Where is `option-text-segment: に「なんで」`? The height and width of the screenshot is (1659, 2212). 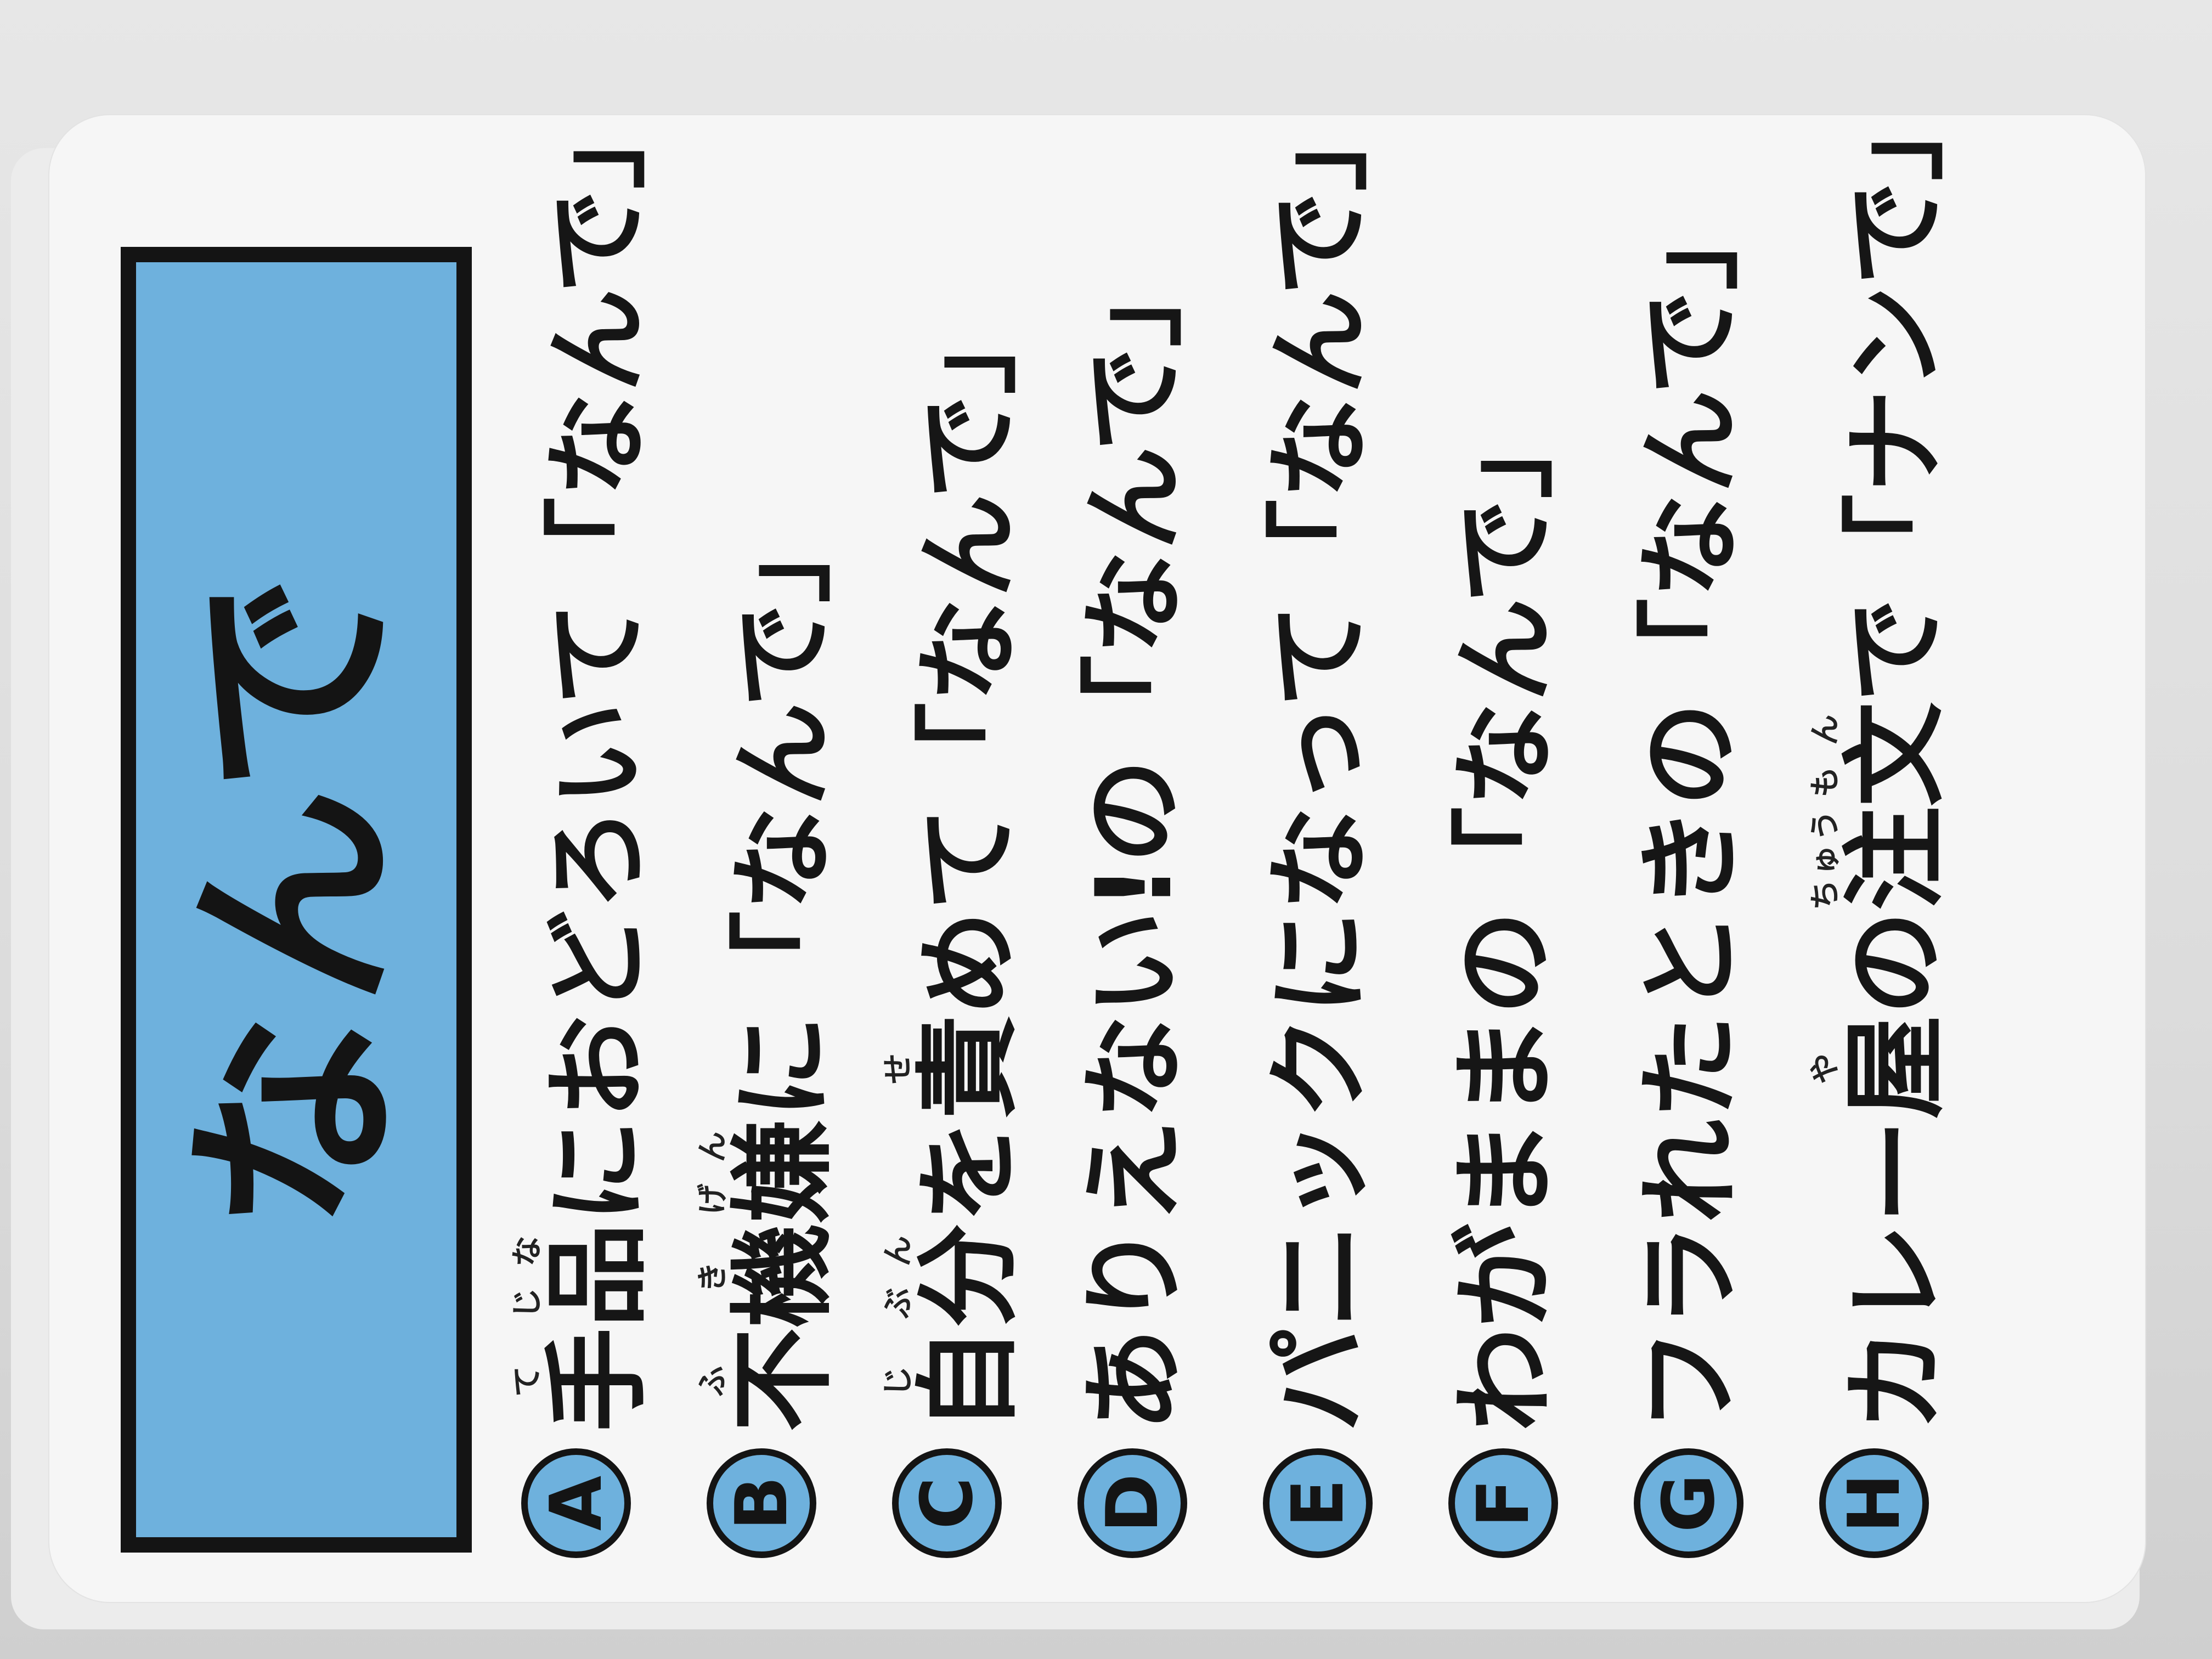
option-text-segment: に「なんで」 is located at coordinates (783, 809).